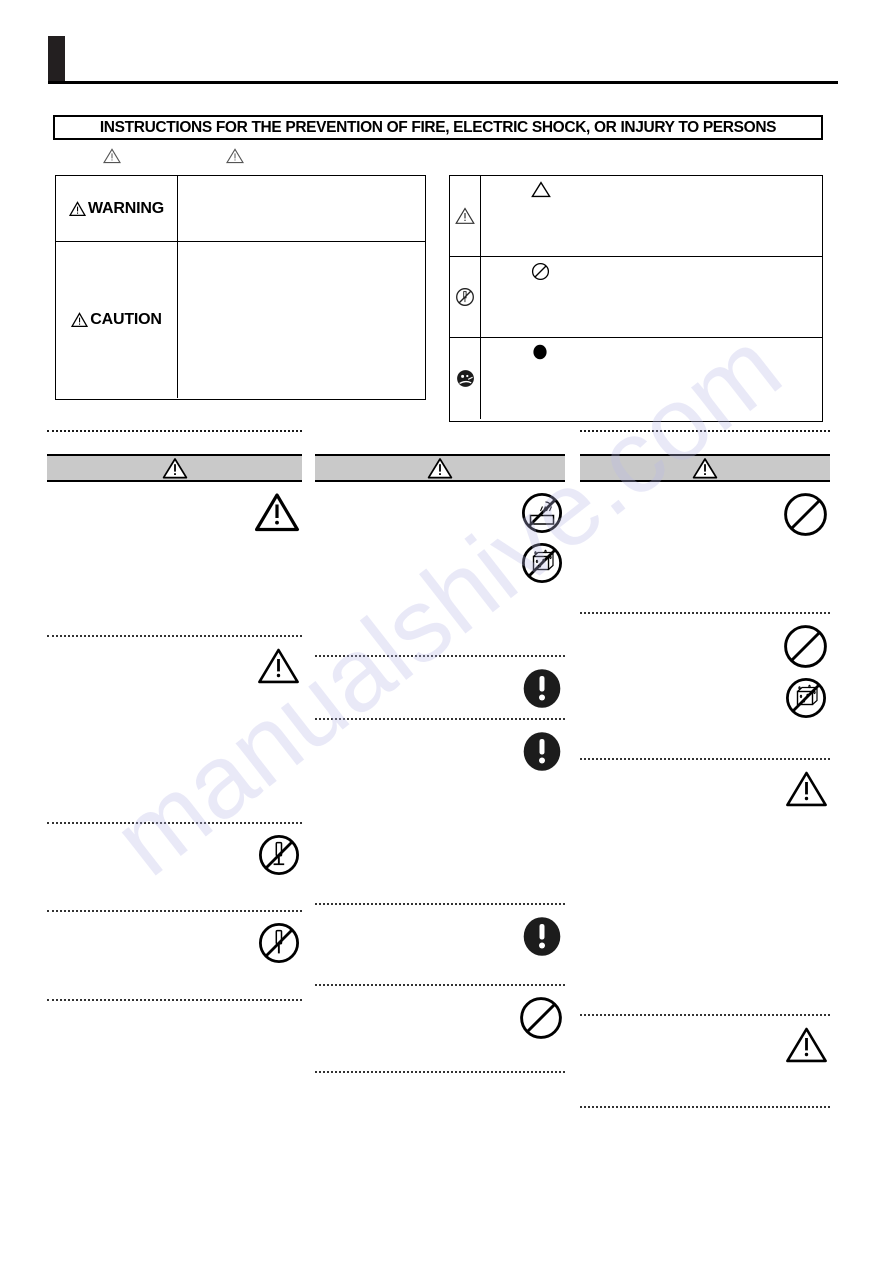 This screenshot has width=893, height=1263. What do you see at coordinates (542, 538) in the screenshot?
I see `mid-entry-1-icons` at bounding box center [542, 538].